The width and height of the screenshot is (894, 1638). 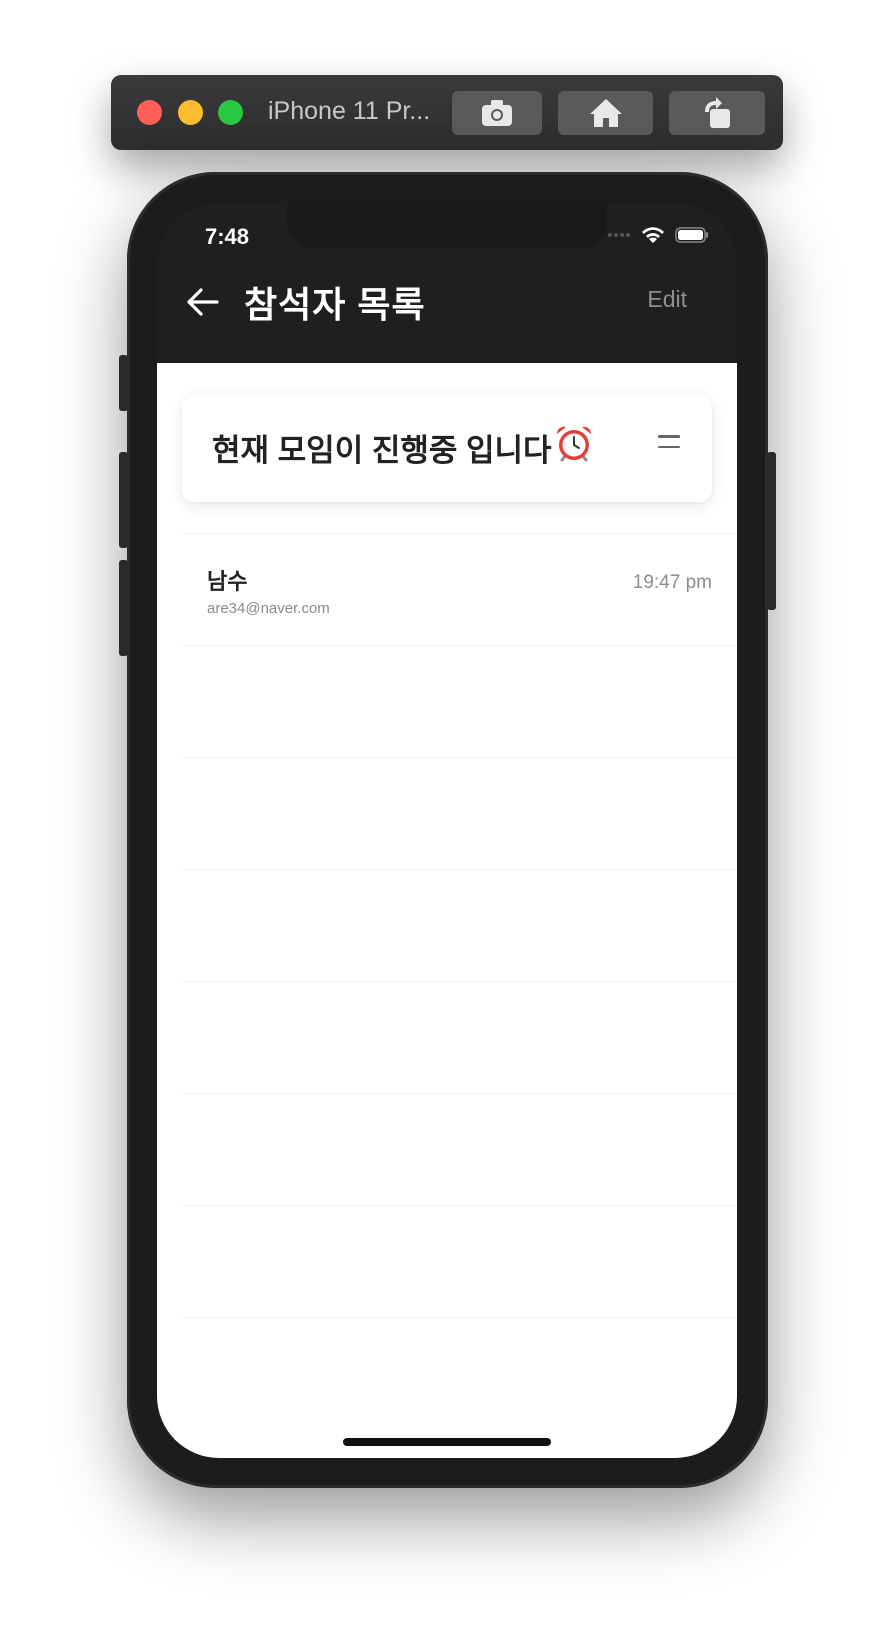 What do you see at coordinates (123, 383) in the screenshot?
I see `mute-switch` at bounding box center [123, 383].